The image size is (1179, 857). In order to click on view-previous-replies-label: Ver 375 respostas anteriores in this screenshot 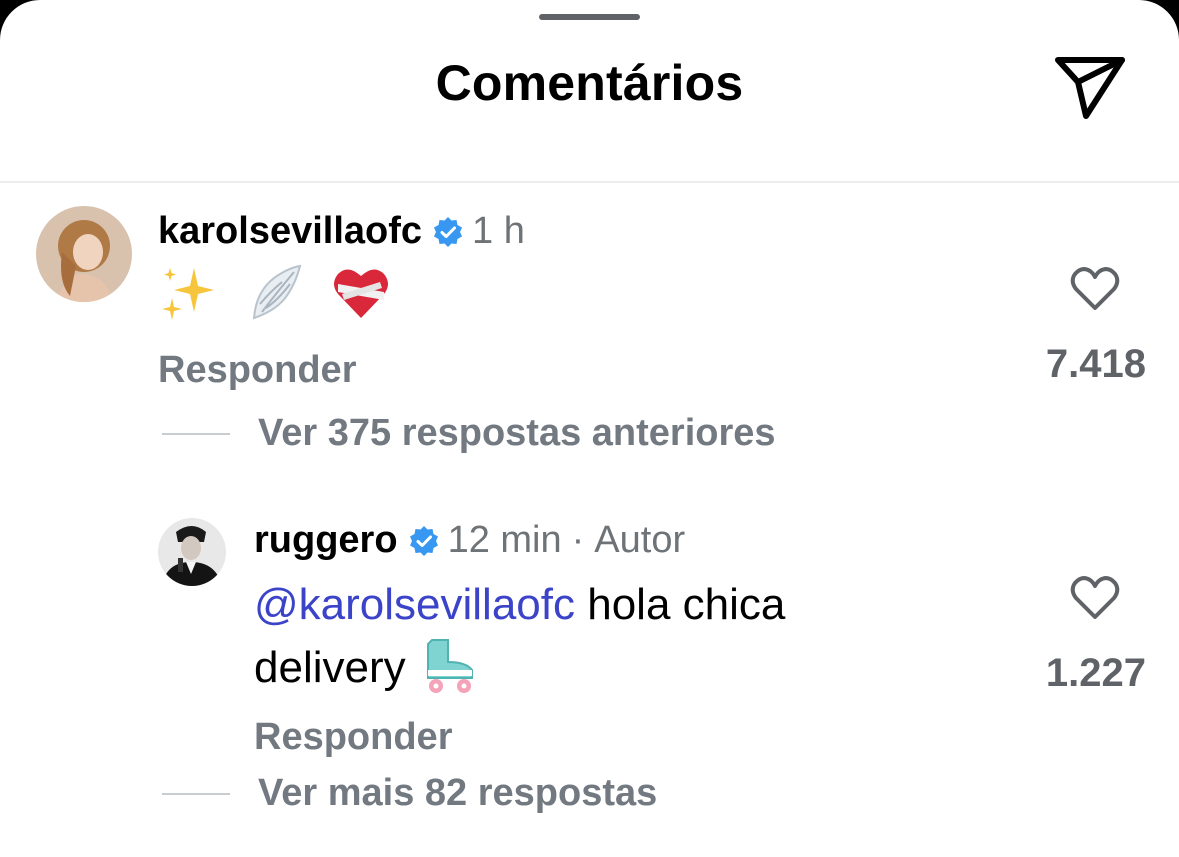, I will do `click(517, 433)`.